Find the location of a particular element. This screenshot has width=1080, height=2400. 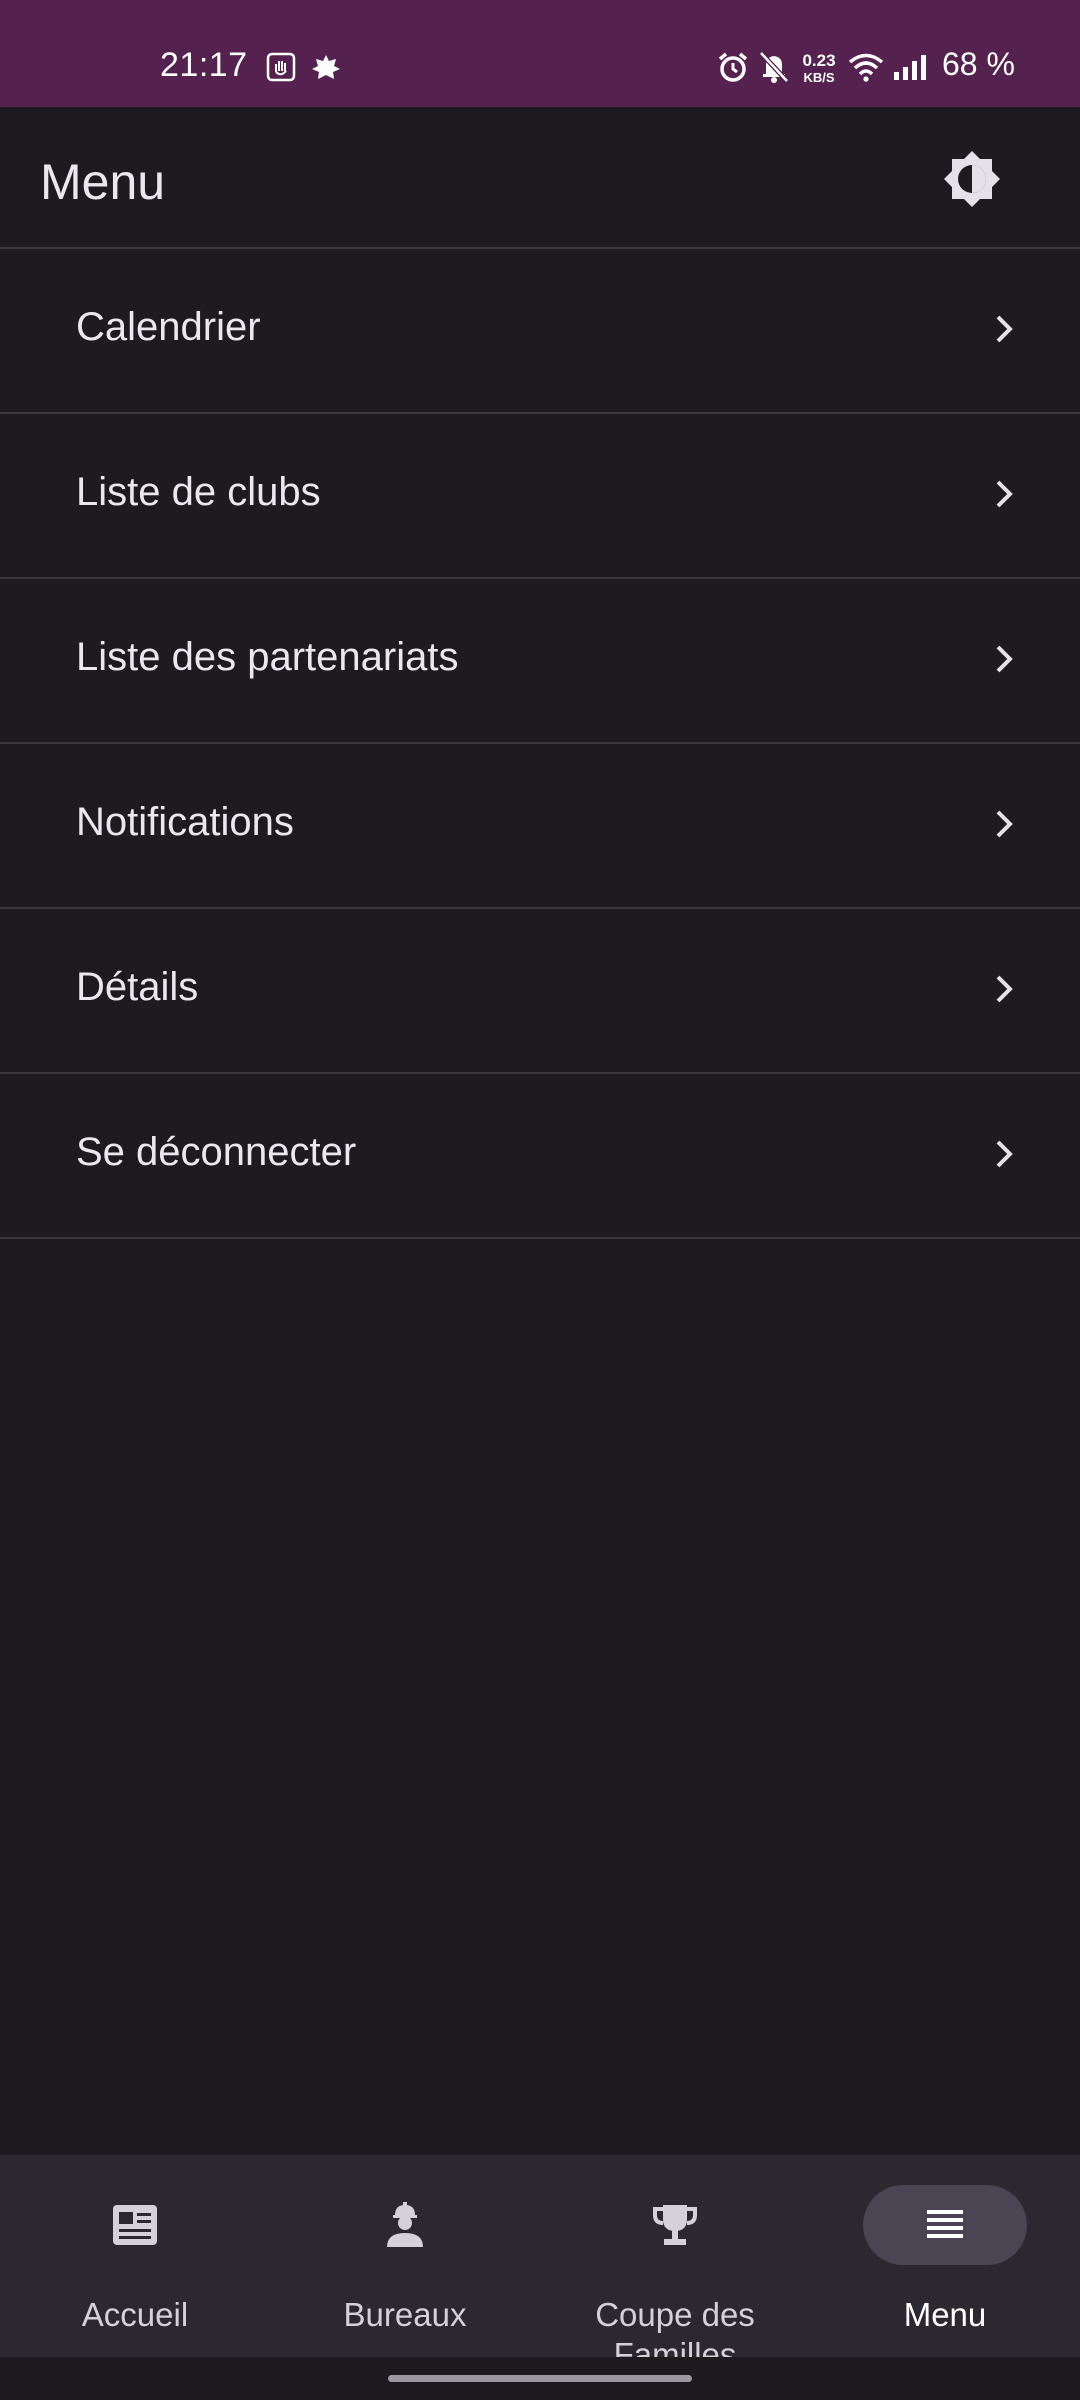

nav-item-accueil: Accueil is located at coordinates (135, 2256).